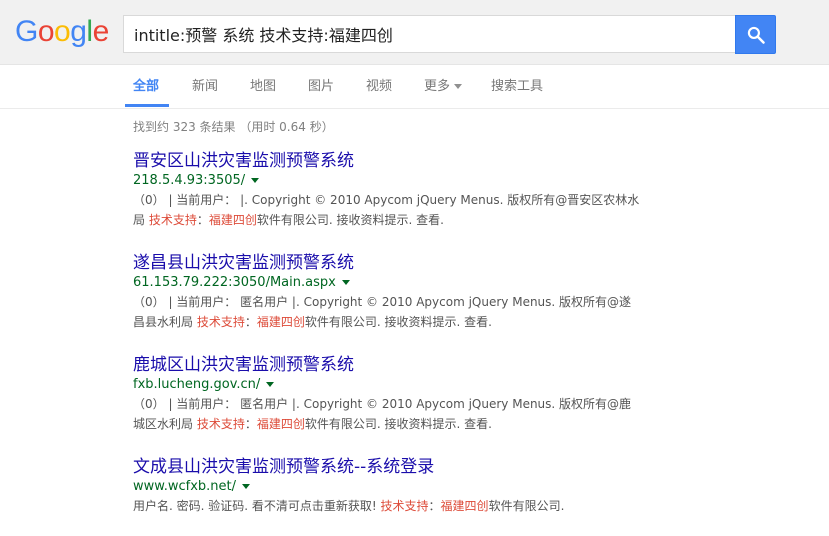 This screenshot has height=536, width=829. Describe the element at coordinates (379, 87) in the screenshot. I see `tab-videos: 视频` at that location.